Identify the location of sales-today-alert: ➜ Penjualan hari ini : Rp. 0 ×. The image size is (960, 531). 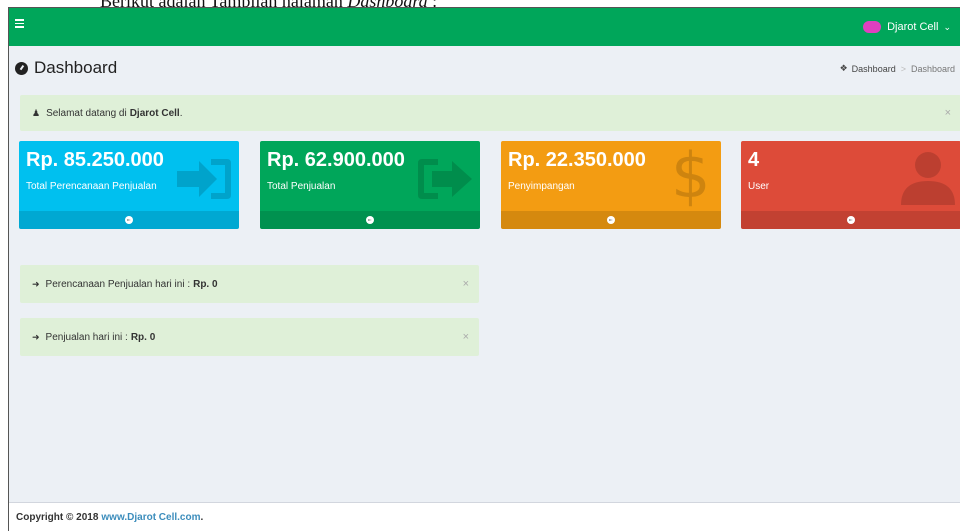
(249, 337).